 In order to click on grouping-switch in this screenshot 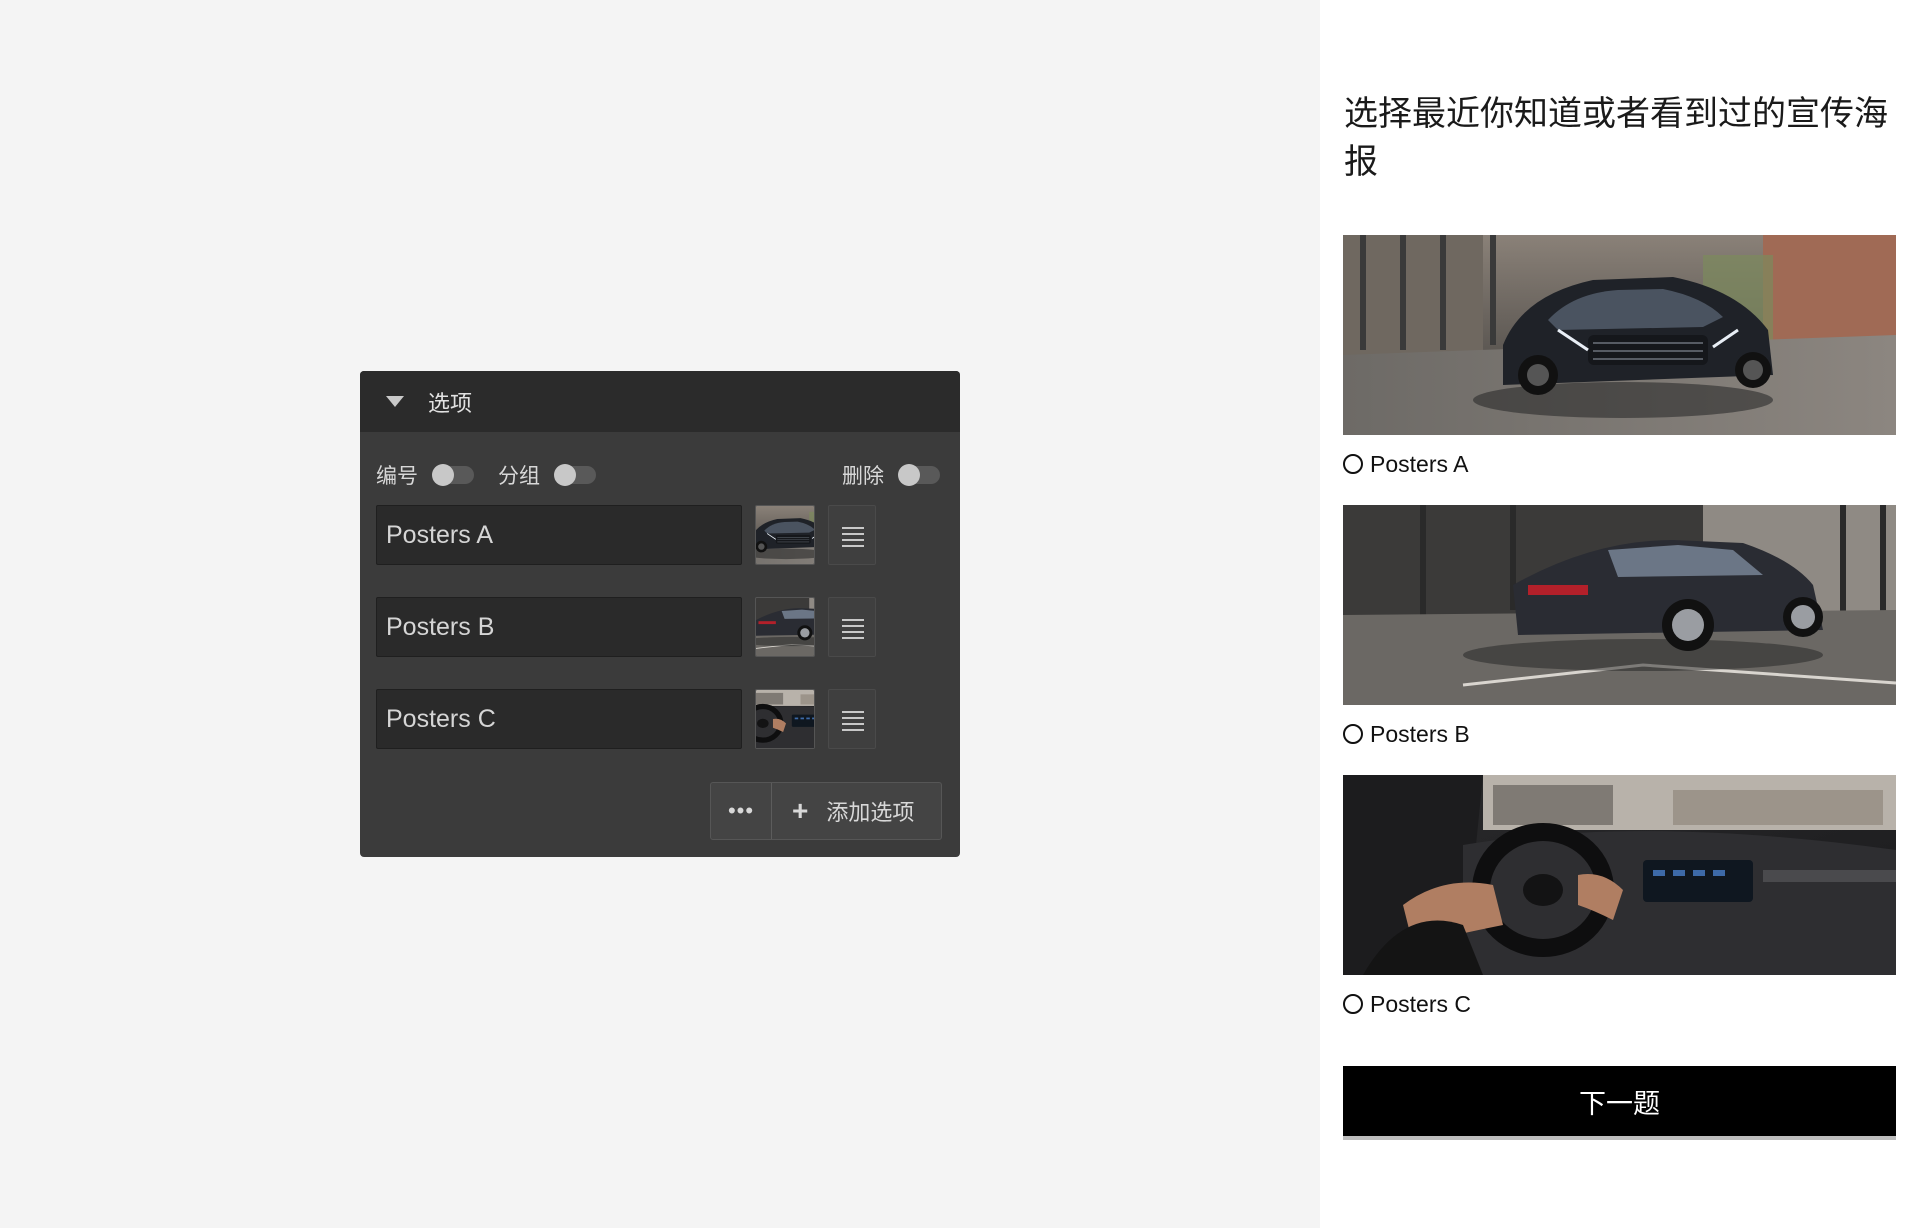, I will do `click(575, 475)`.